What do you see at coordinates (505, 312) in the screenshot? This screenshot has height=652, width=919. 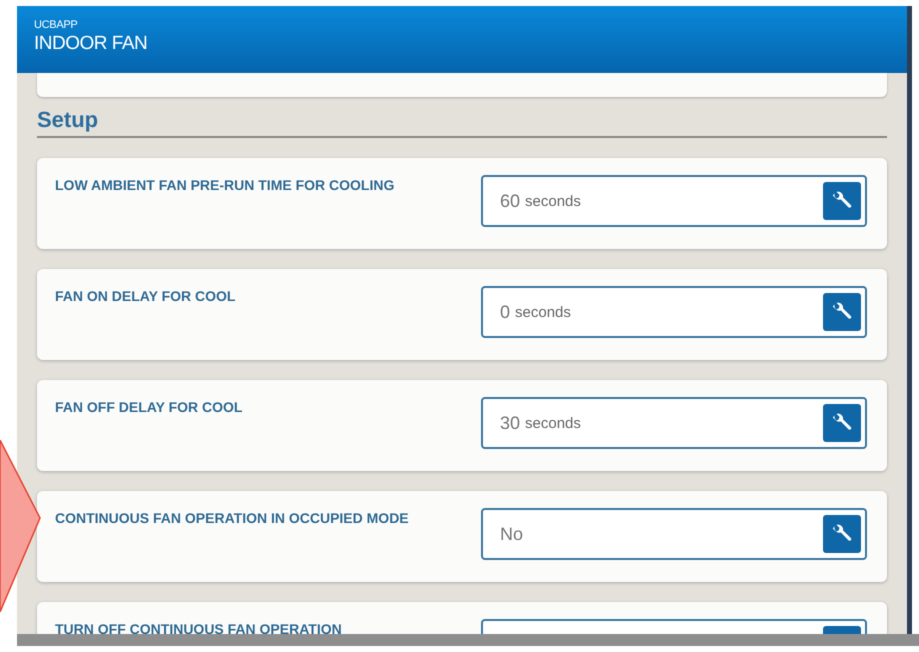 I see `value-text: 0` at bounding box center [505, 312].